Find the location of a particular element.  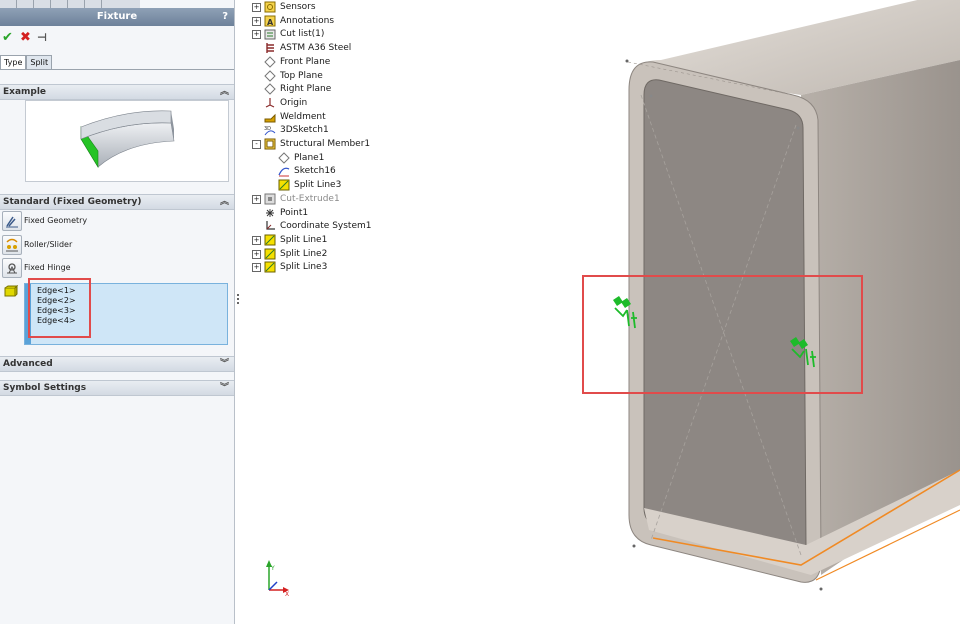

standard-section-label: Standard (Fixed Geometry) is located at coordinates (72, 202).